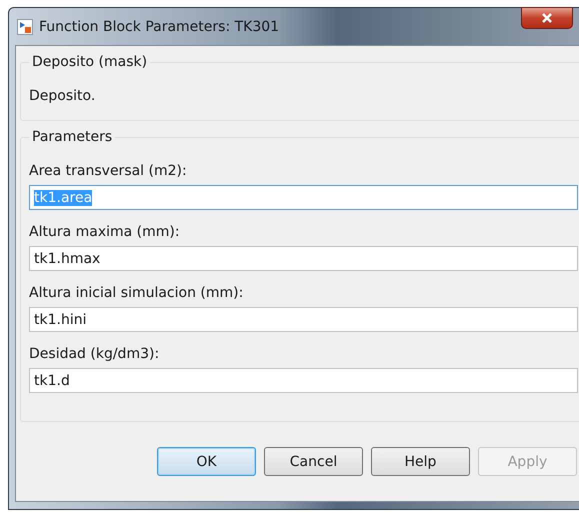  I want to click on input-field: tk1.hini, so click(303, 319).